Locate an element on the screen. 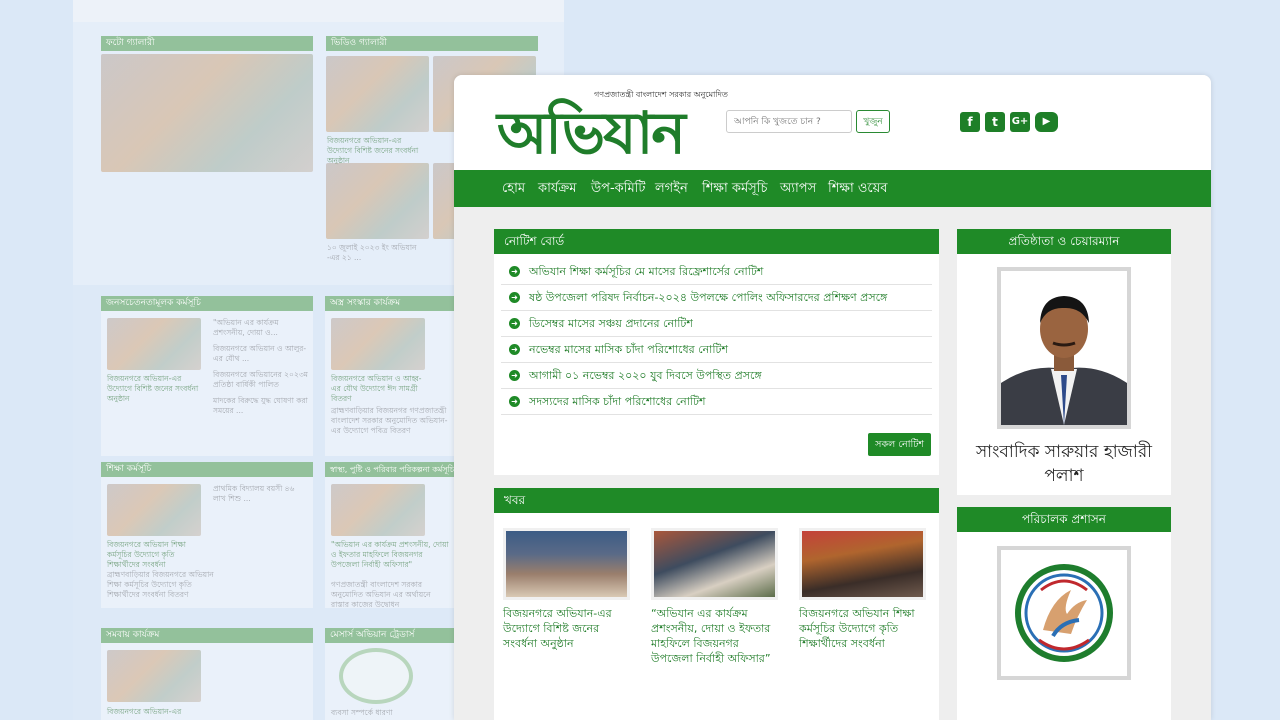 The height and width of the screenshot is (720, 1280). founder-photo is located at coordinates (1064, 348).